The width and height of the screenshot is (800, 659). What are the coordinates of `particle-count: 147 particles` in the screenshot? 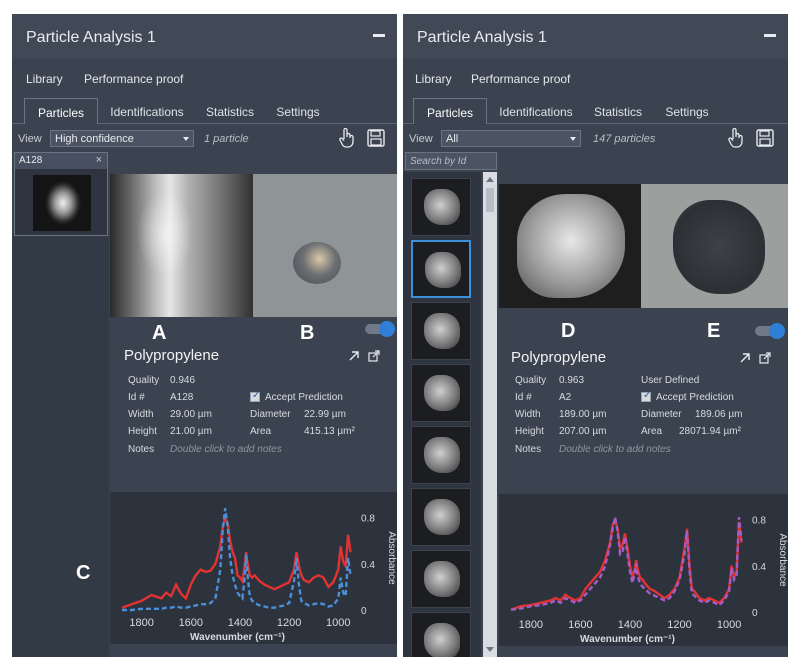 It's located at (624, 139).